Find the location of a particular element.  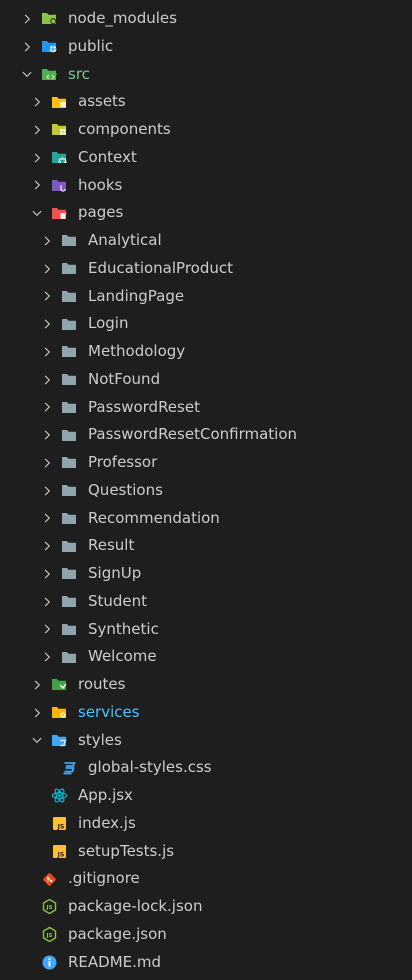

folder-item-analytical: Analytical is located at coordinates (206, 241).